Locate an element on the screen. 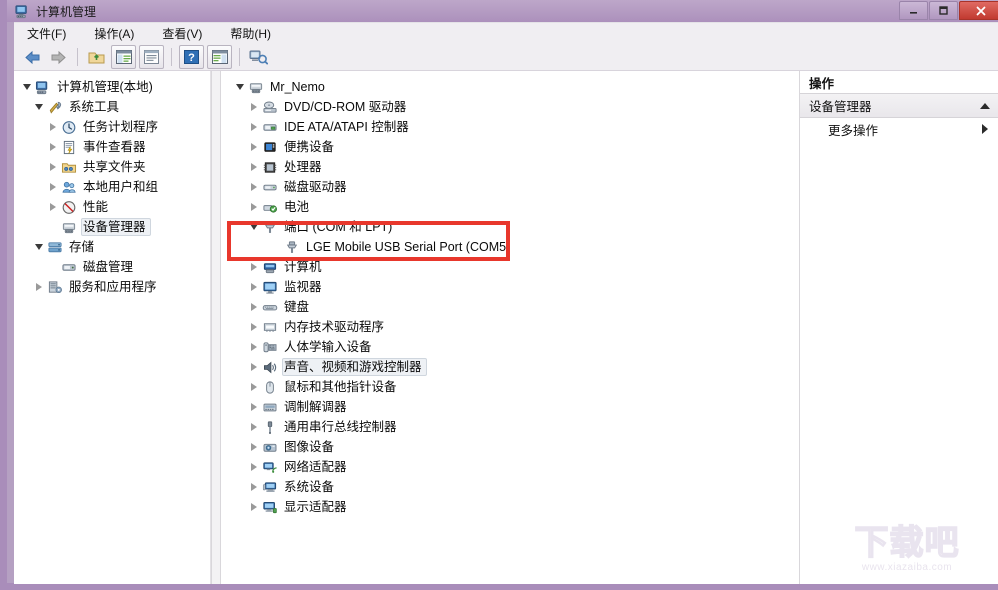 The width and height of the screenshot is (998, 590). help-button: ? is located at coordinates (191, 57).